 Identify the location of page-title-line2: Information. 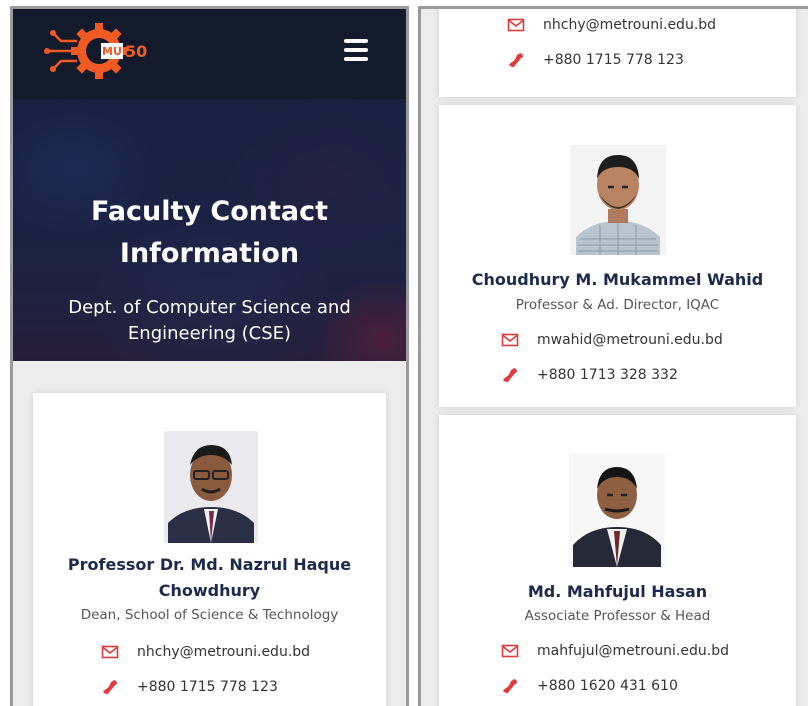
(209, 254).